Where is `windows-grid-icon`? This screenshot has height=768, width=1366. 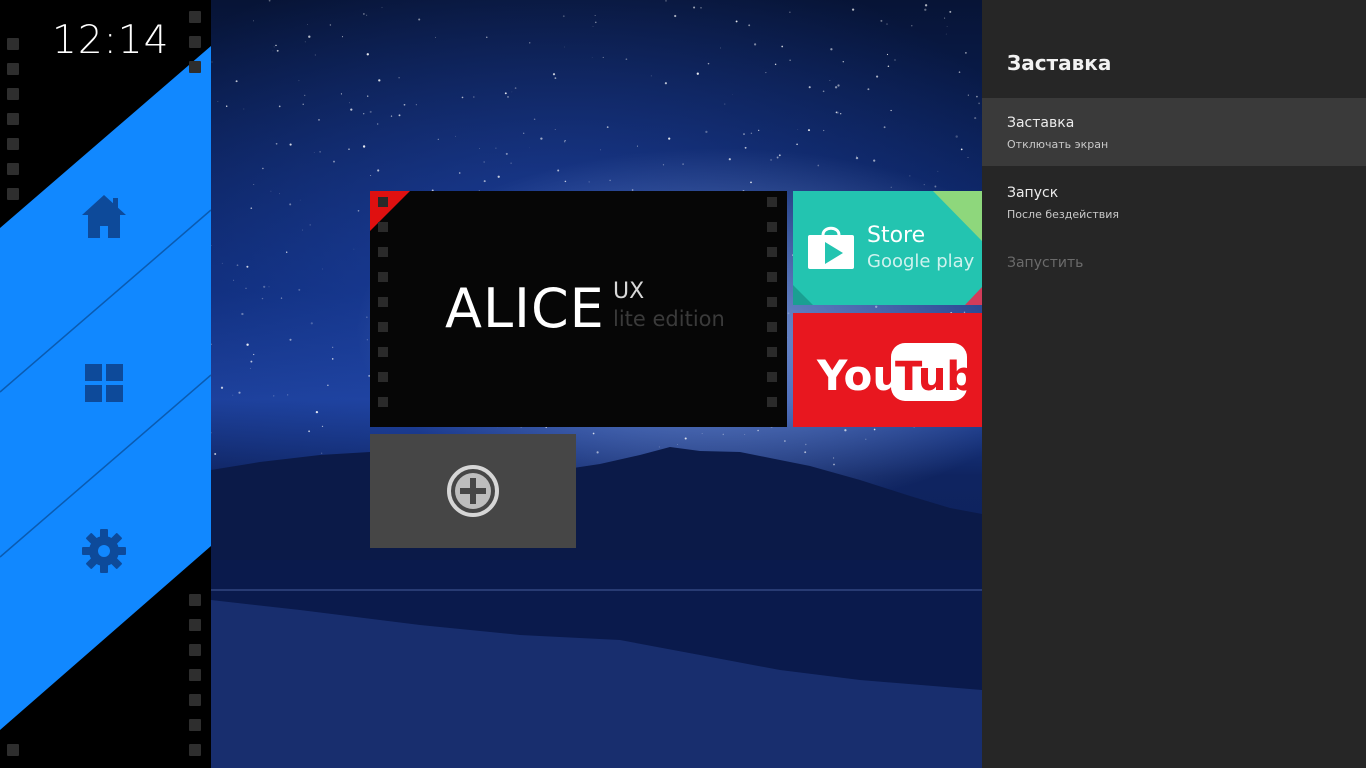
windows-grid-icon is located at coordinates (104, 383).